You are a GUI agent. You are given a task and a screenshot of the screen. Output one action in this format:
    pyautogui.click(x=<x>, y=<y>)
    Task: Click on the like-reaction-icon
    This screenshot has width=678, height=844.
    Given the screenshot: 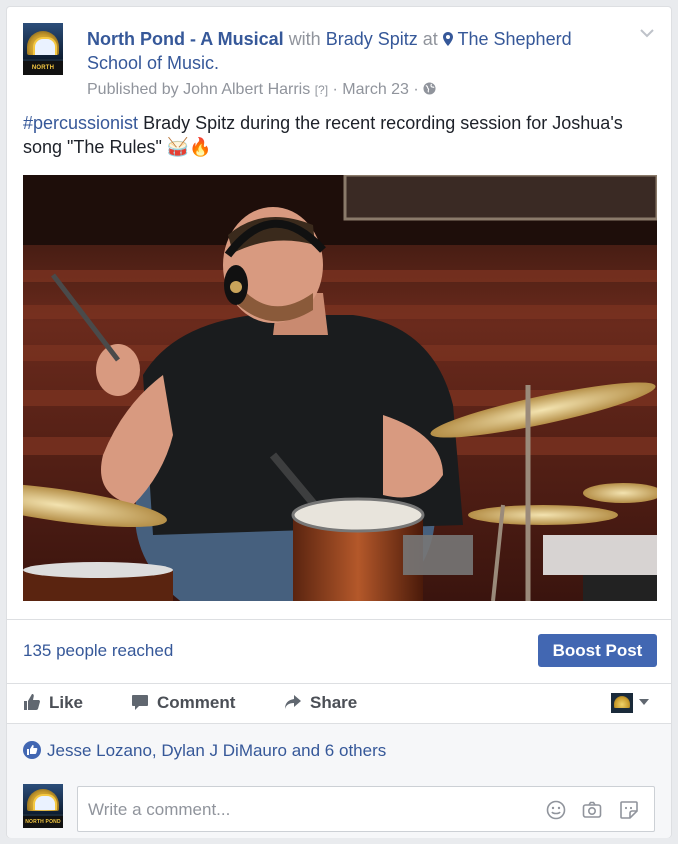 What is the action you would take?
    pyautogui.click(x=32, y=750)
    